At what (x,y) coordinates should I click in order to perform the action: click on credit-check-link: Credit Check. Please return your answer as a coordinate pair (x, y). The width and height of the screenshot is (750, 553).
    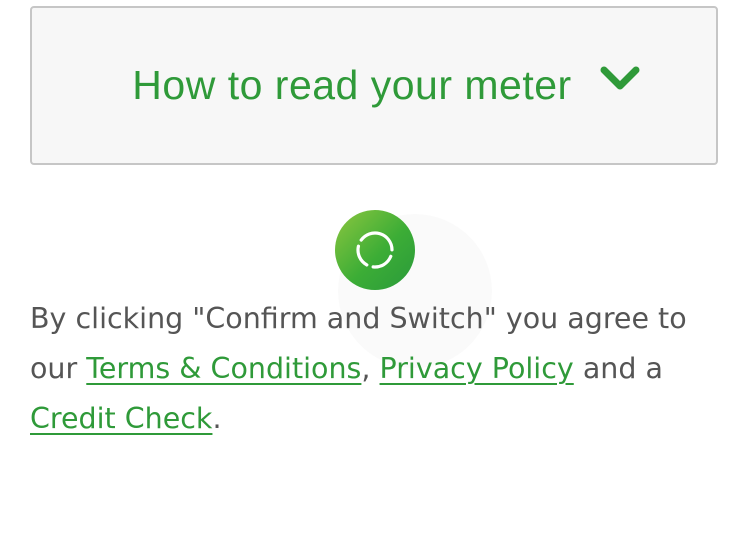
    Looking at the image, I should click on (121, 418).